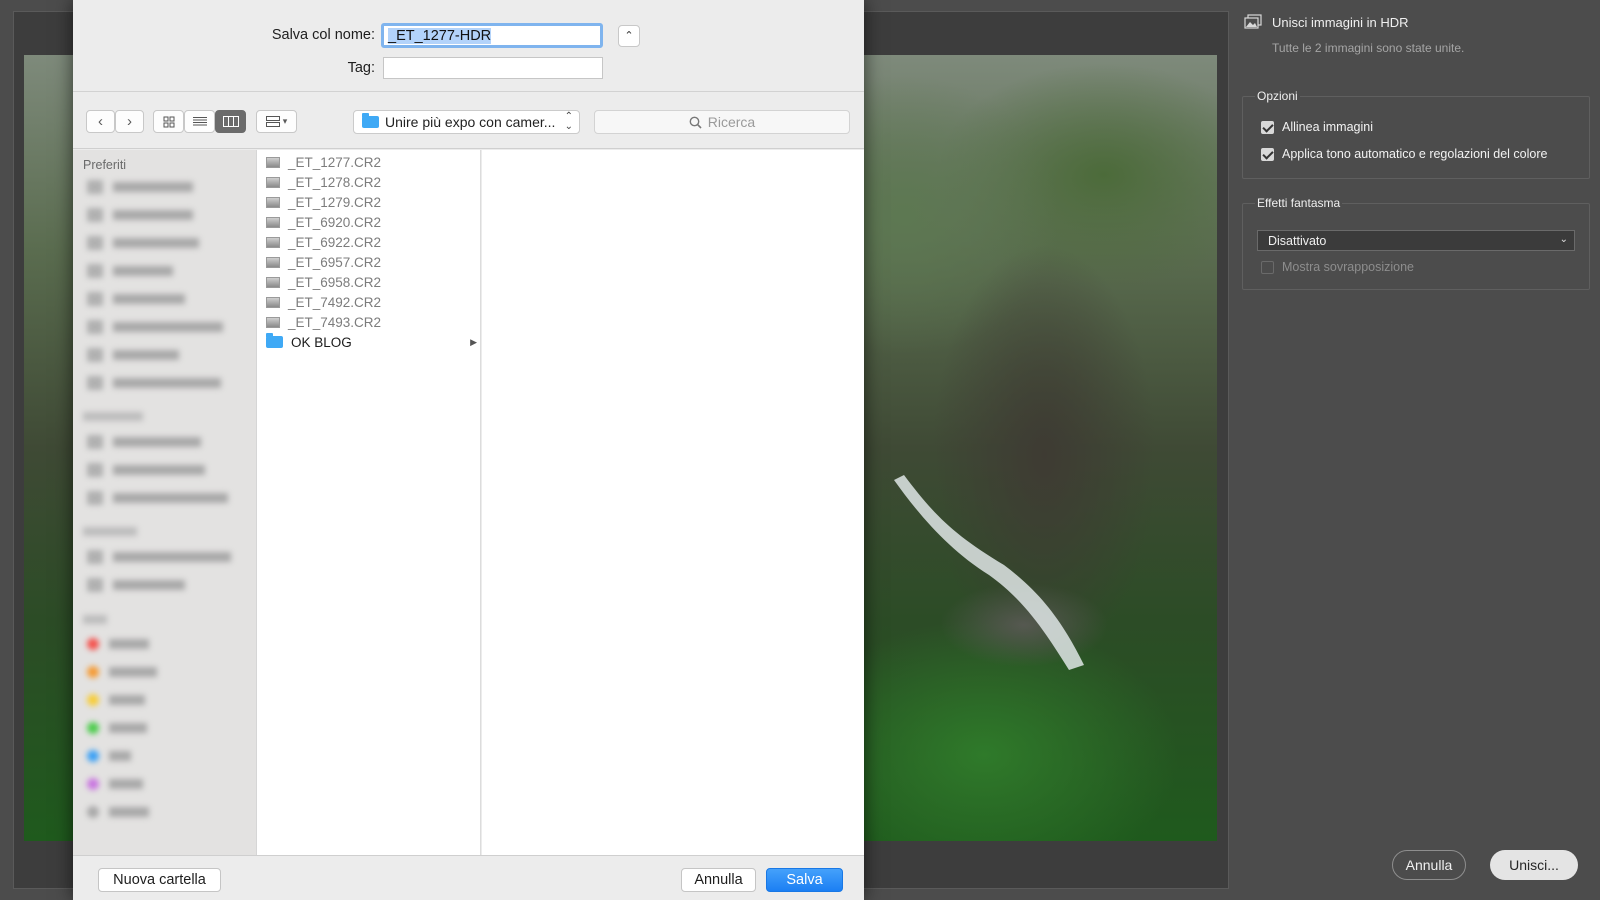 This screenshot has height=900, width=1600. What do you see at coordinates (1348, 267) in the screenshot?
I see `show-overlay-label: Mostra sovrapposizione` at bounding box center [1348, 267].